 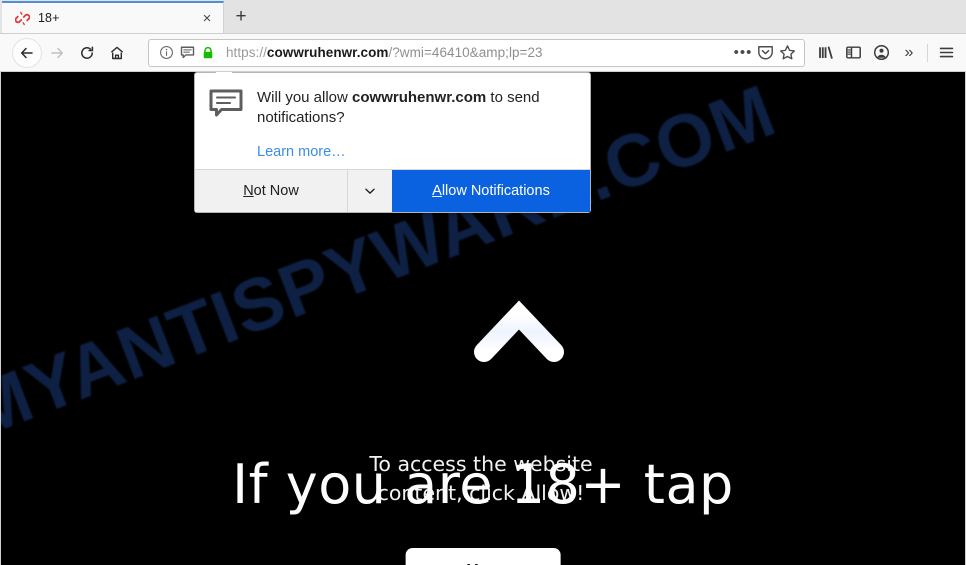 I want to click on not-now-button: Not Now, so click(x=271, y=190).